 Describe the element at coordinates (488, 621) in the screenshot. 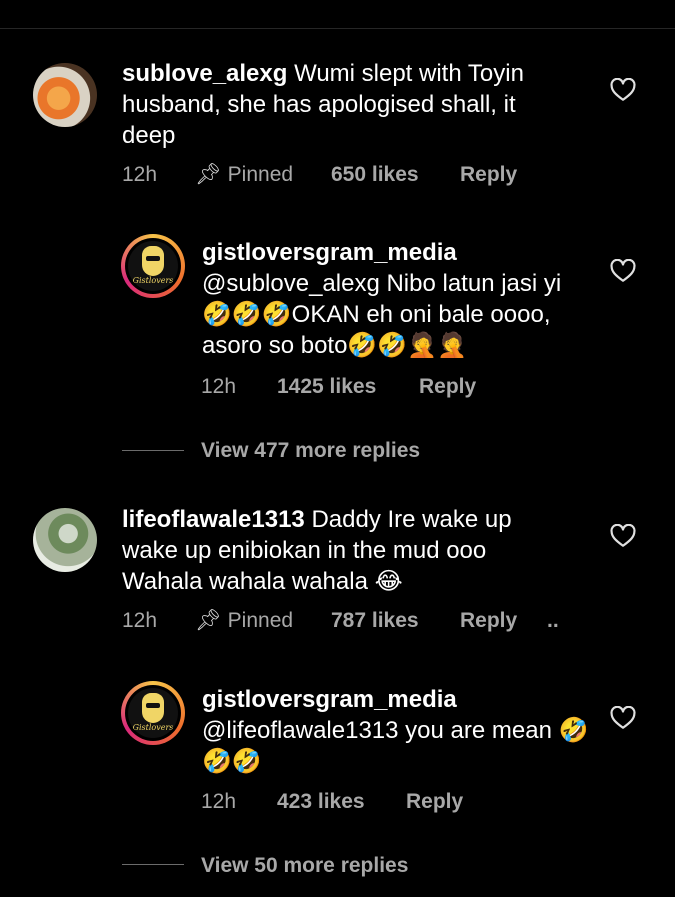

I see `comment-2-reply-button: Reply` at that location.